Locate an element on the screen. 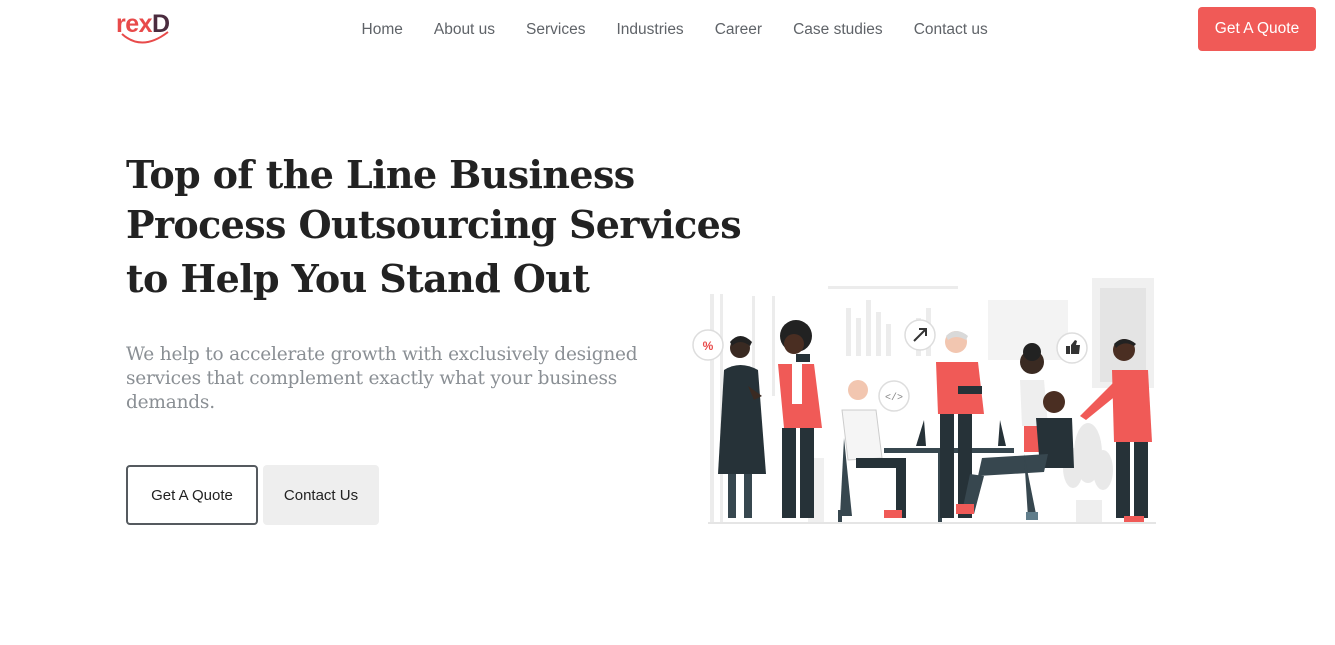  arrow-up-right-icon is located at coordinates (920, 335).